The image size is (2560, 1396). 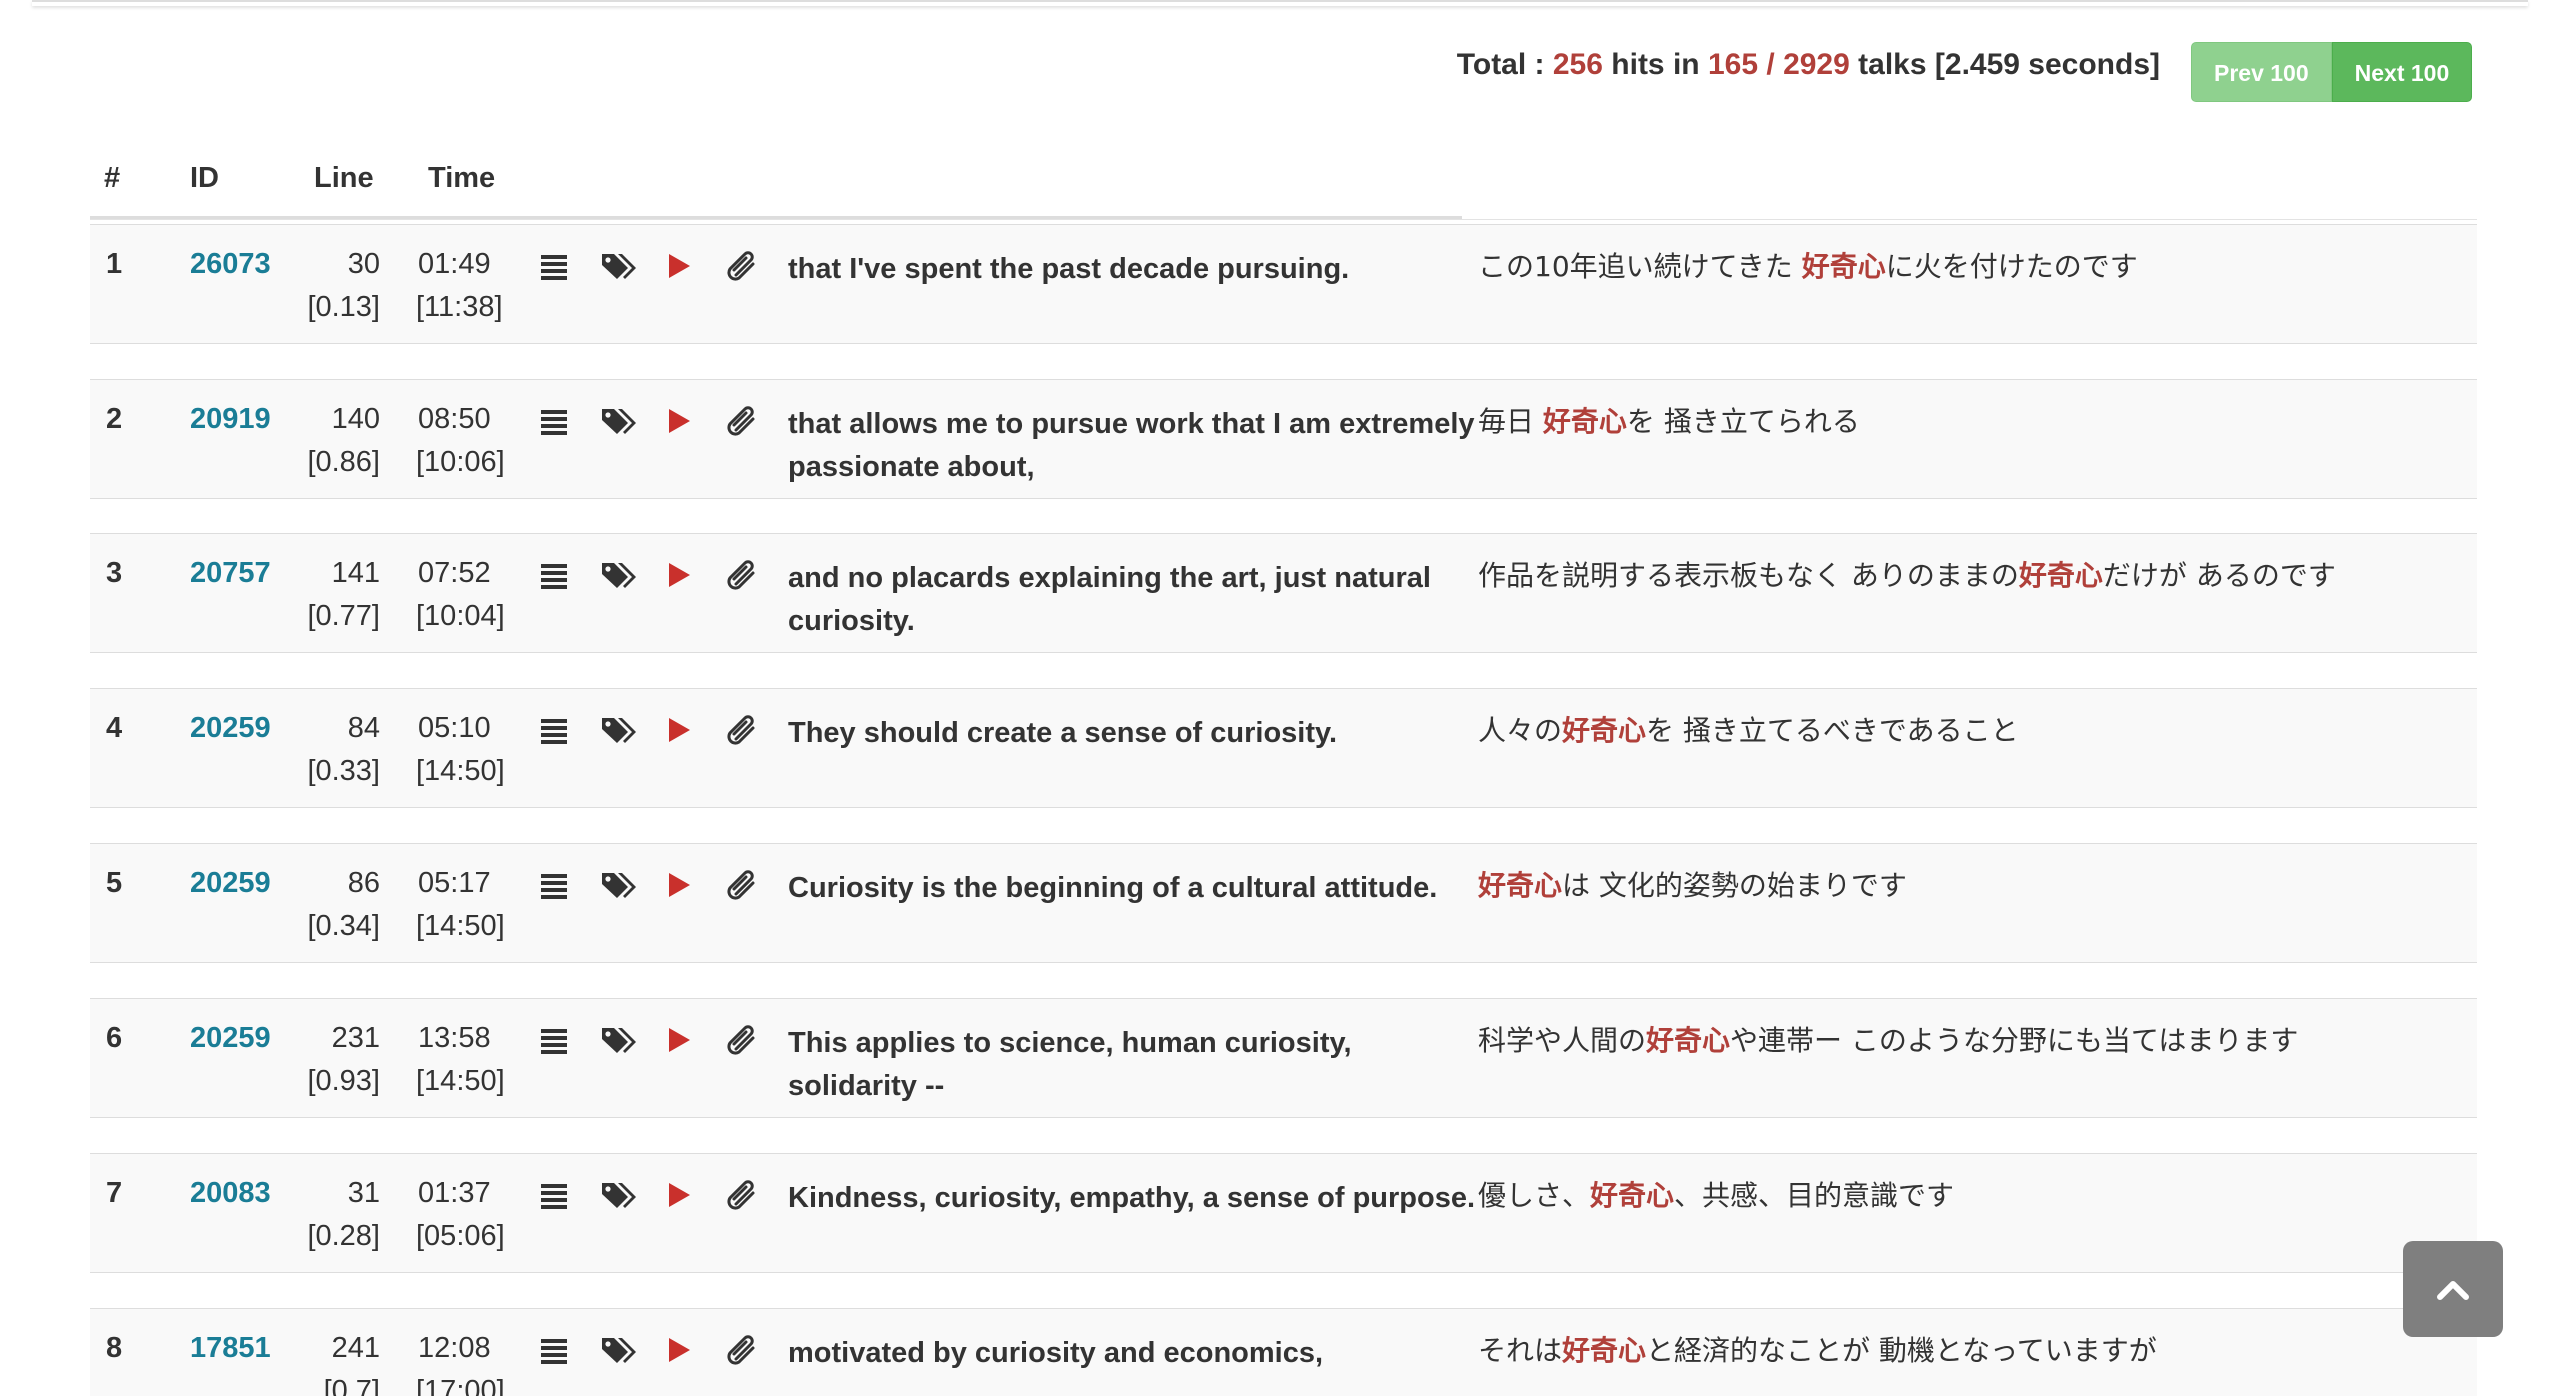 I want to click on japanese-text-before: それは, so click(x=1520, y=1350).